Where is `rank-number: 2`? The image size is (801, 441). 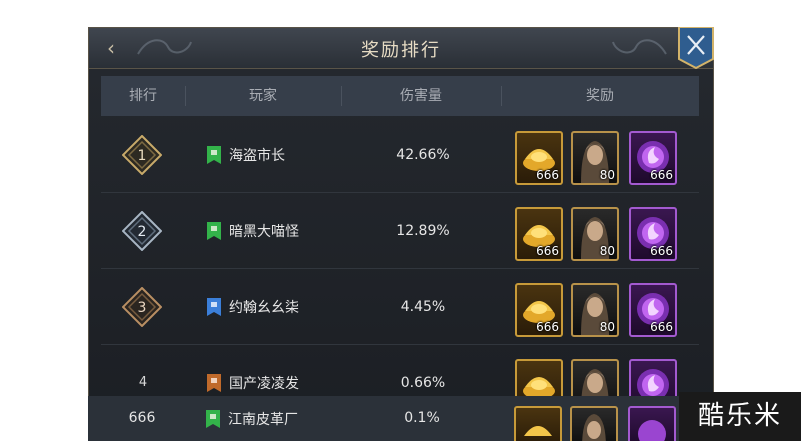 rank-number: 2 is located at coordinates (142, 232).